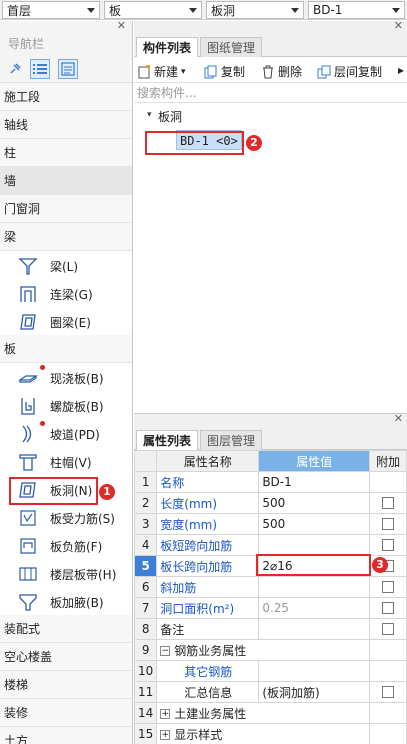 The image size is (407, 744). I want to click on nav-category: 墙, so click(66, 181).